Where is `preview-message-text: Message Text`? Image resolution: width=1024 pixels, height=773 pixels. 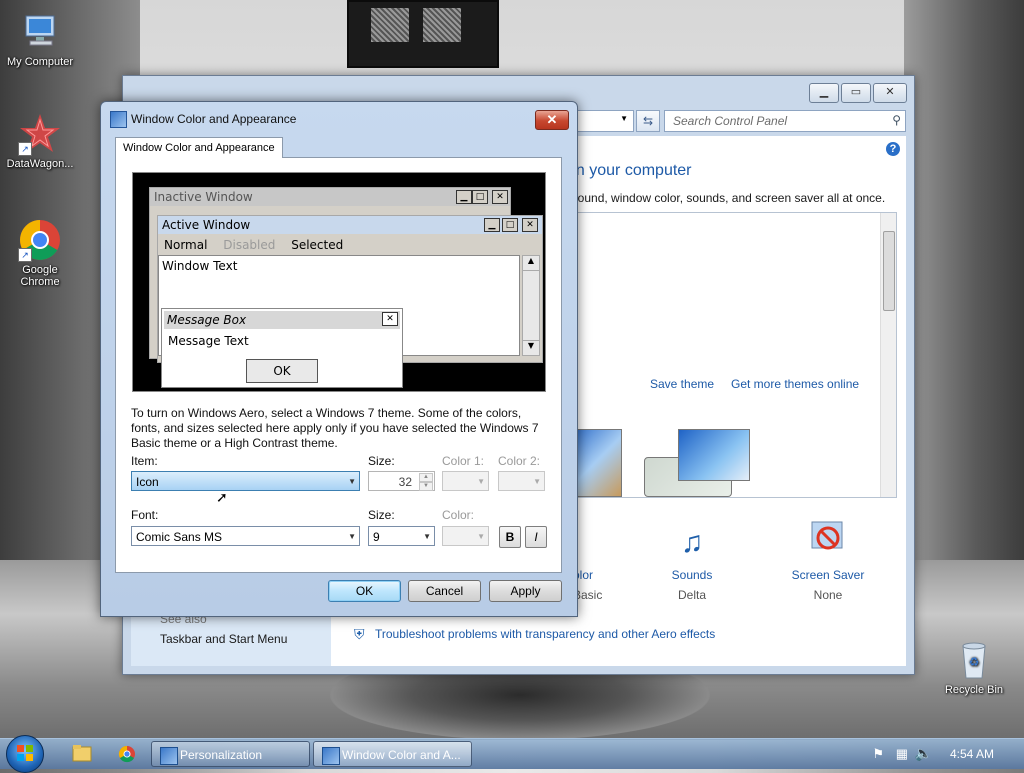 preview-message-text: Message Text is located at coordinates (208, 341).